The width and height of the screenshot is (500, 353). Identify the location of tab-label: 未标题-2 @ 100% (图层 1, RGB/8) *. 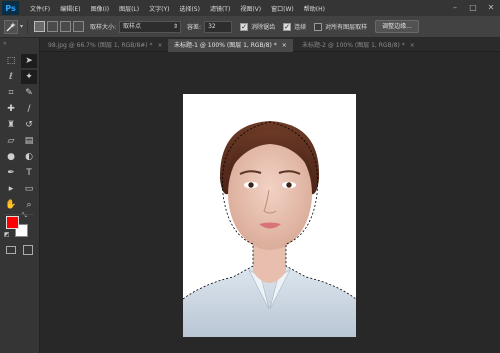
(353, 45).